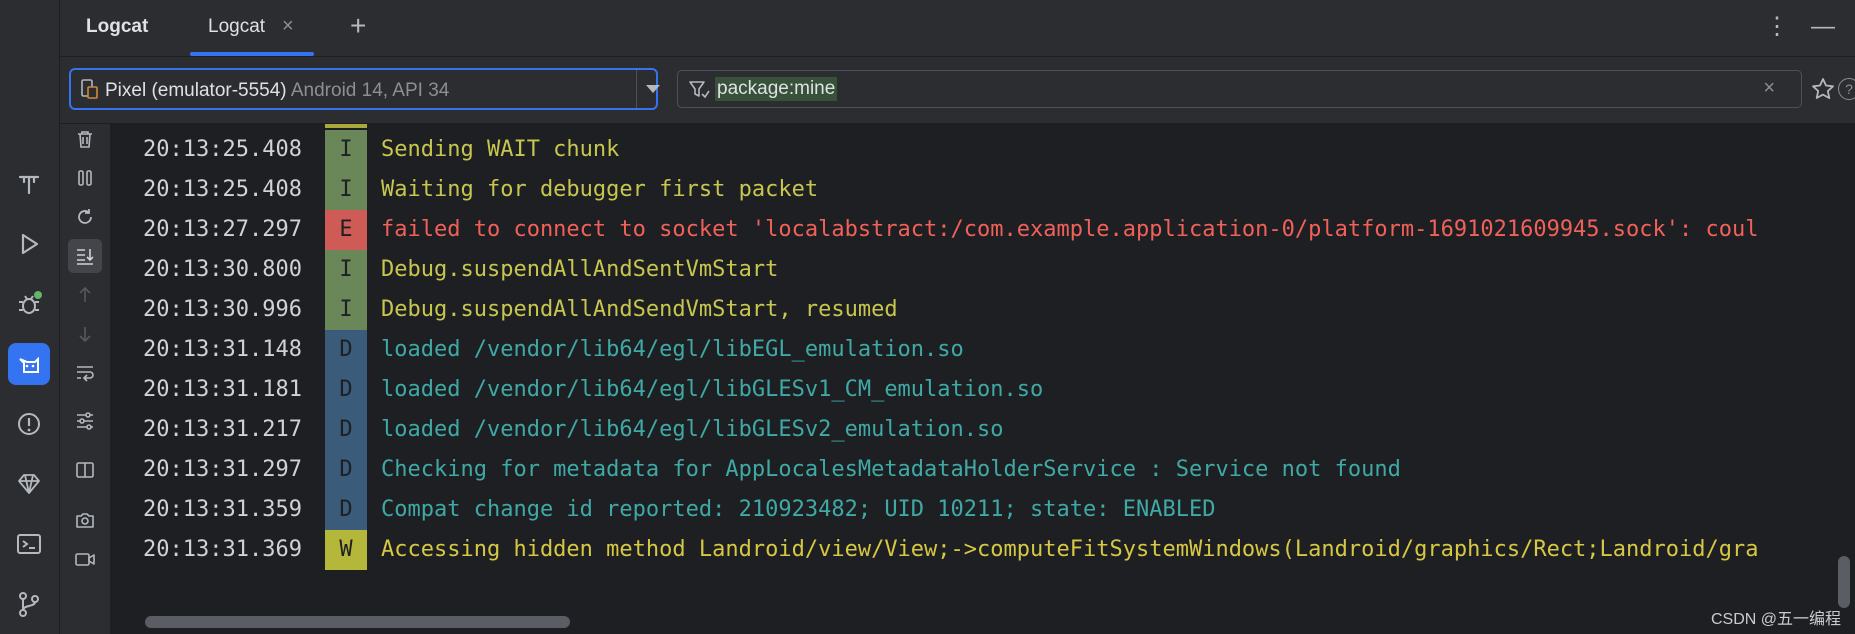 This screenshot has width=1855, height=634. I want to click on logcat-filter-field: package:mine ×, so click(1239, 89).